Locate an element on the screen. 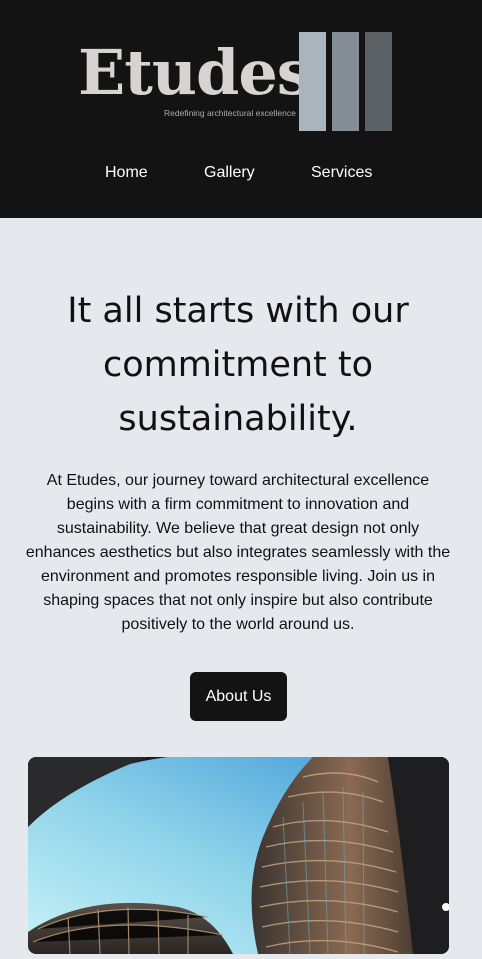 The height and width of the screenshot is (959, 482). logo-bar-dark is located at coordinates (378, 81).